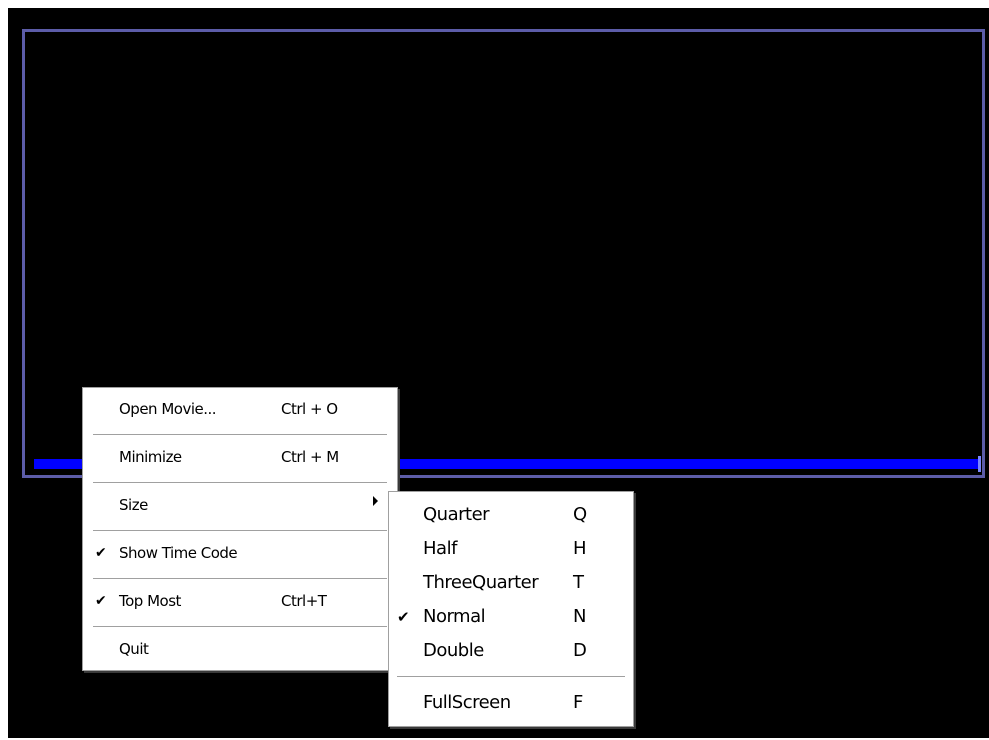 The image size is (989, 740). Describe the element at coordinates (240, 555) in the screenshot. I see `menu-item-show-time-code: ✔ Show Time Code` at that location.